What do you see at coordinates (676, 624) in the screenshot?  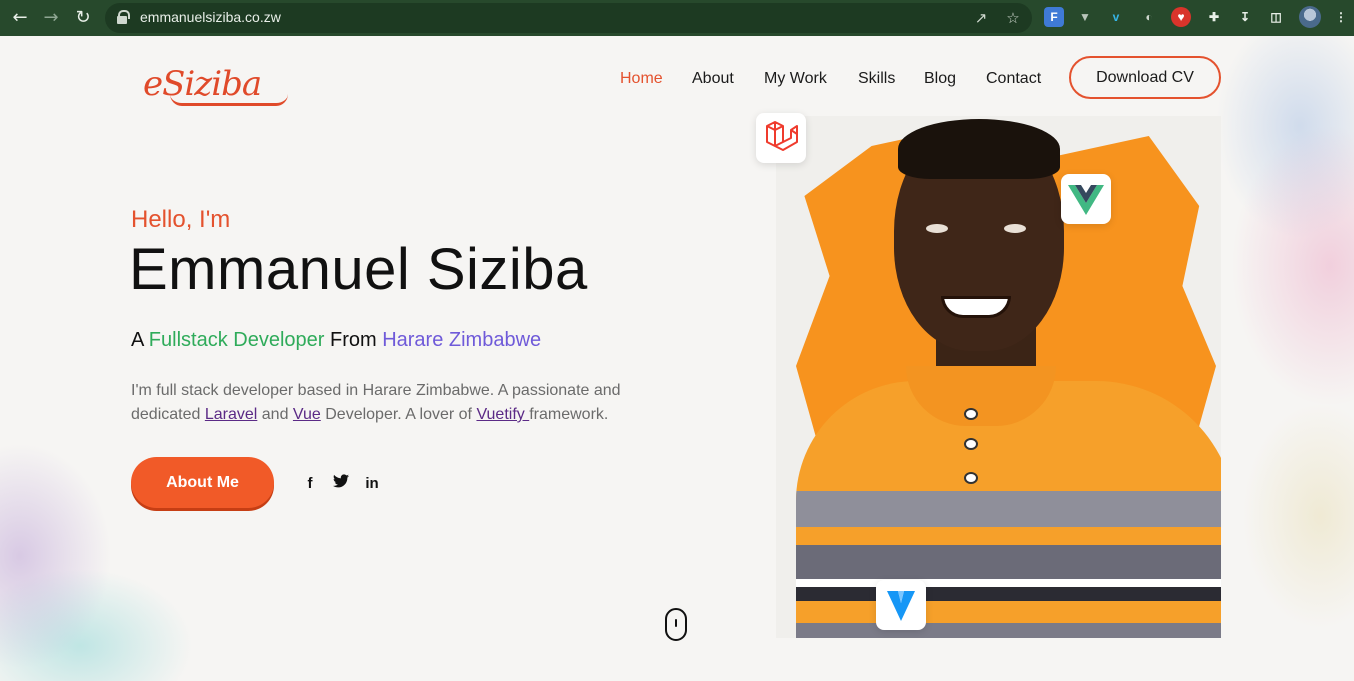 I see `scroll-down-mouse-icon` at bounding box center [676, 624].